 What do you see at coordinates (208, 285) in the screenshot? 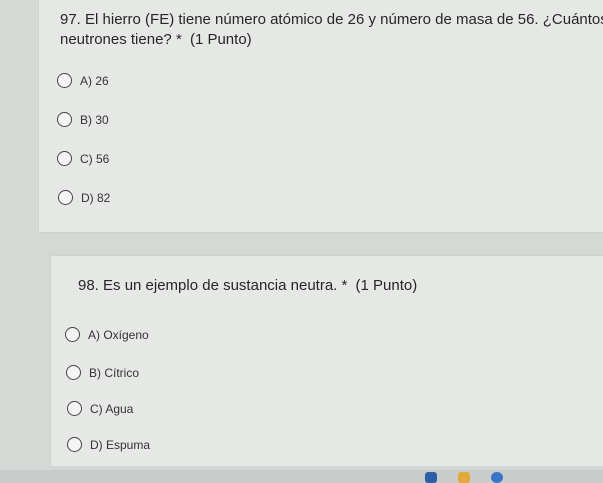
I see `question-text: 98. Es un ejemplo de sustancia neutra.` at bounding box center [208, 285].